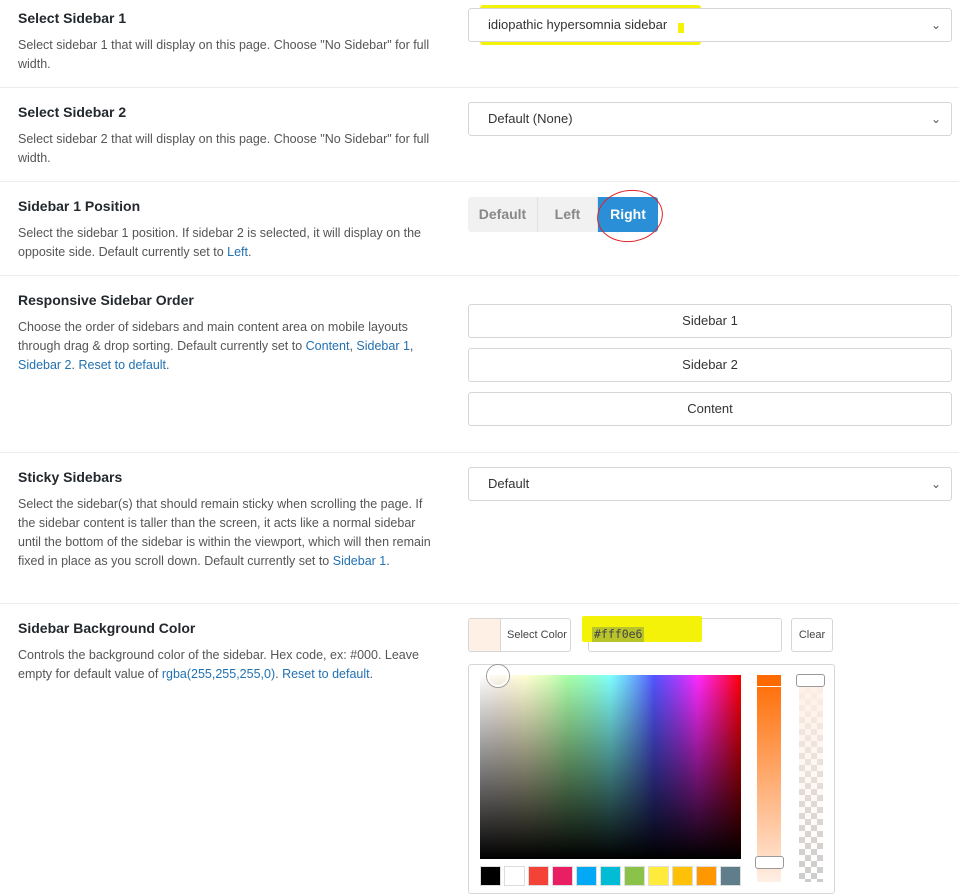 The height and width of the screenshot is (894, 959). I want to click on order-label: Responsive Sidebar Order, so click(106, 300).